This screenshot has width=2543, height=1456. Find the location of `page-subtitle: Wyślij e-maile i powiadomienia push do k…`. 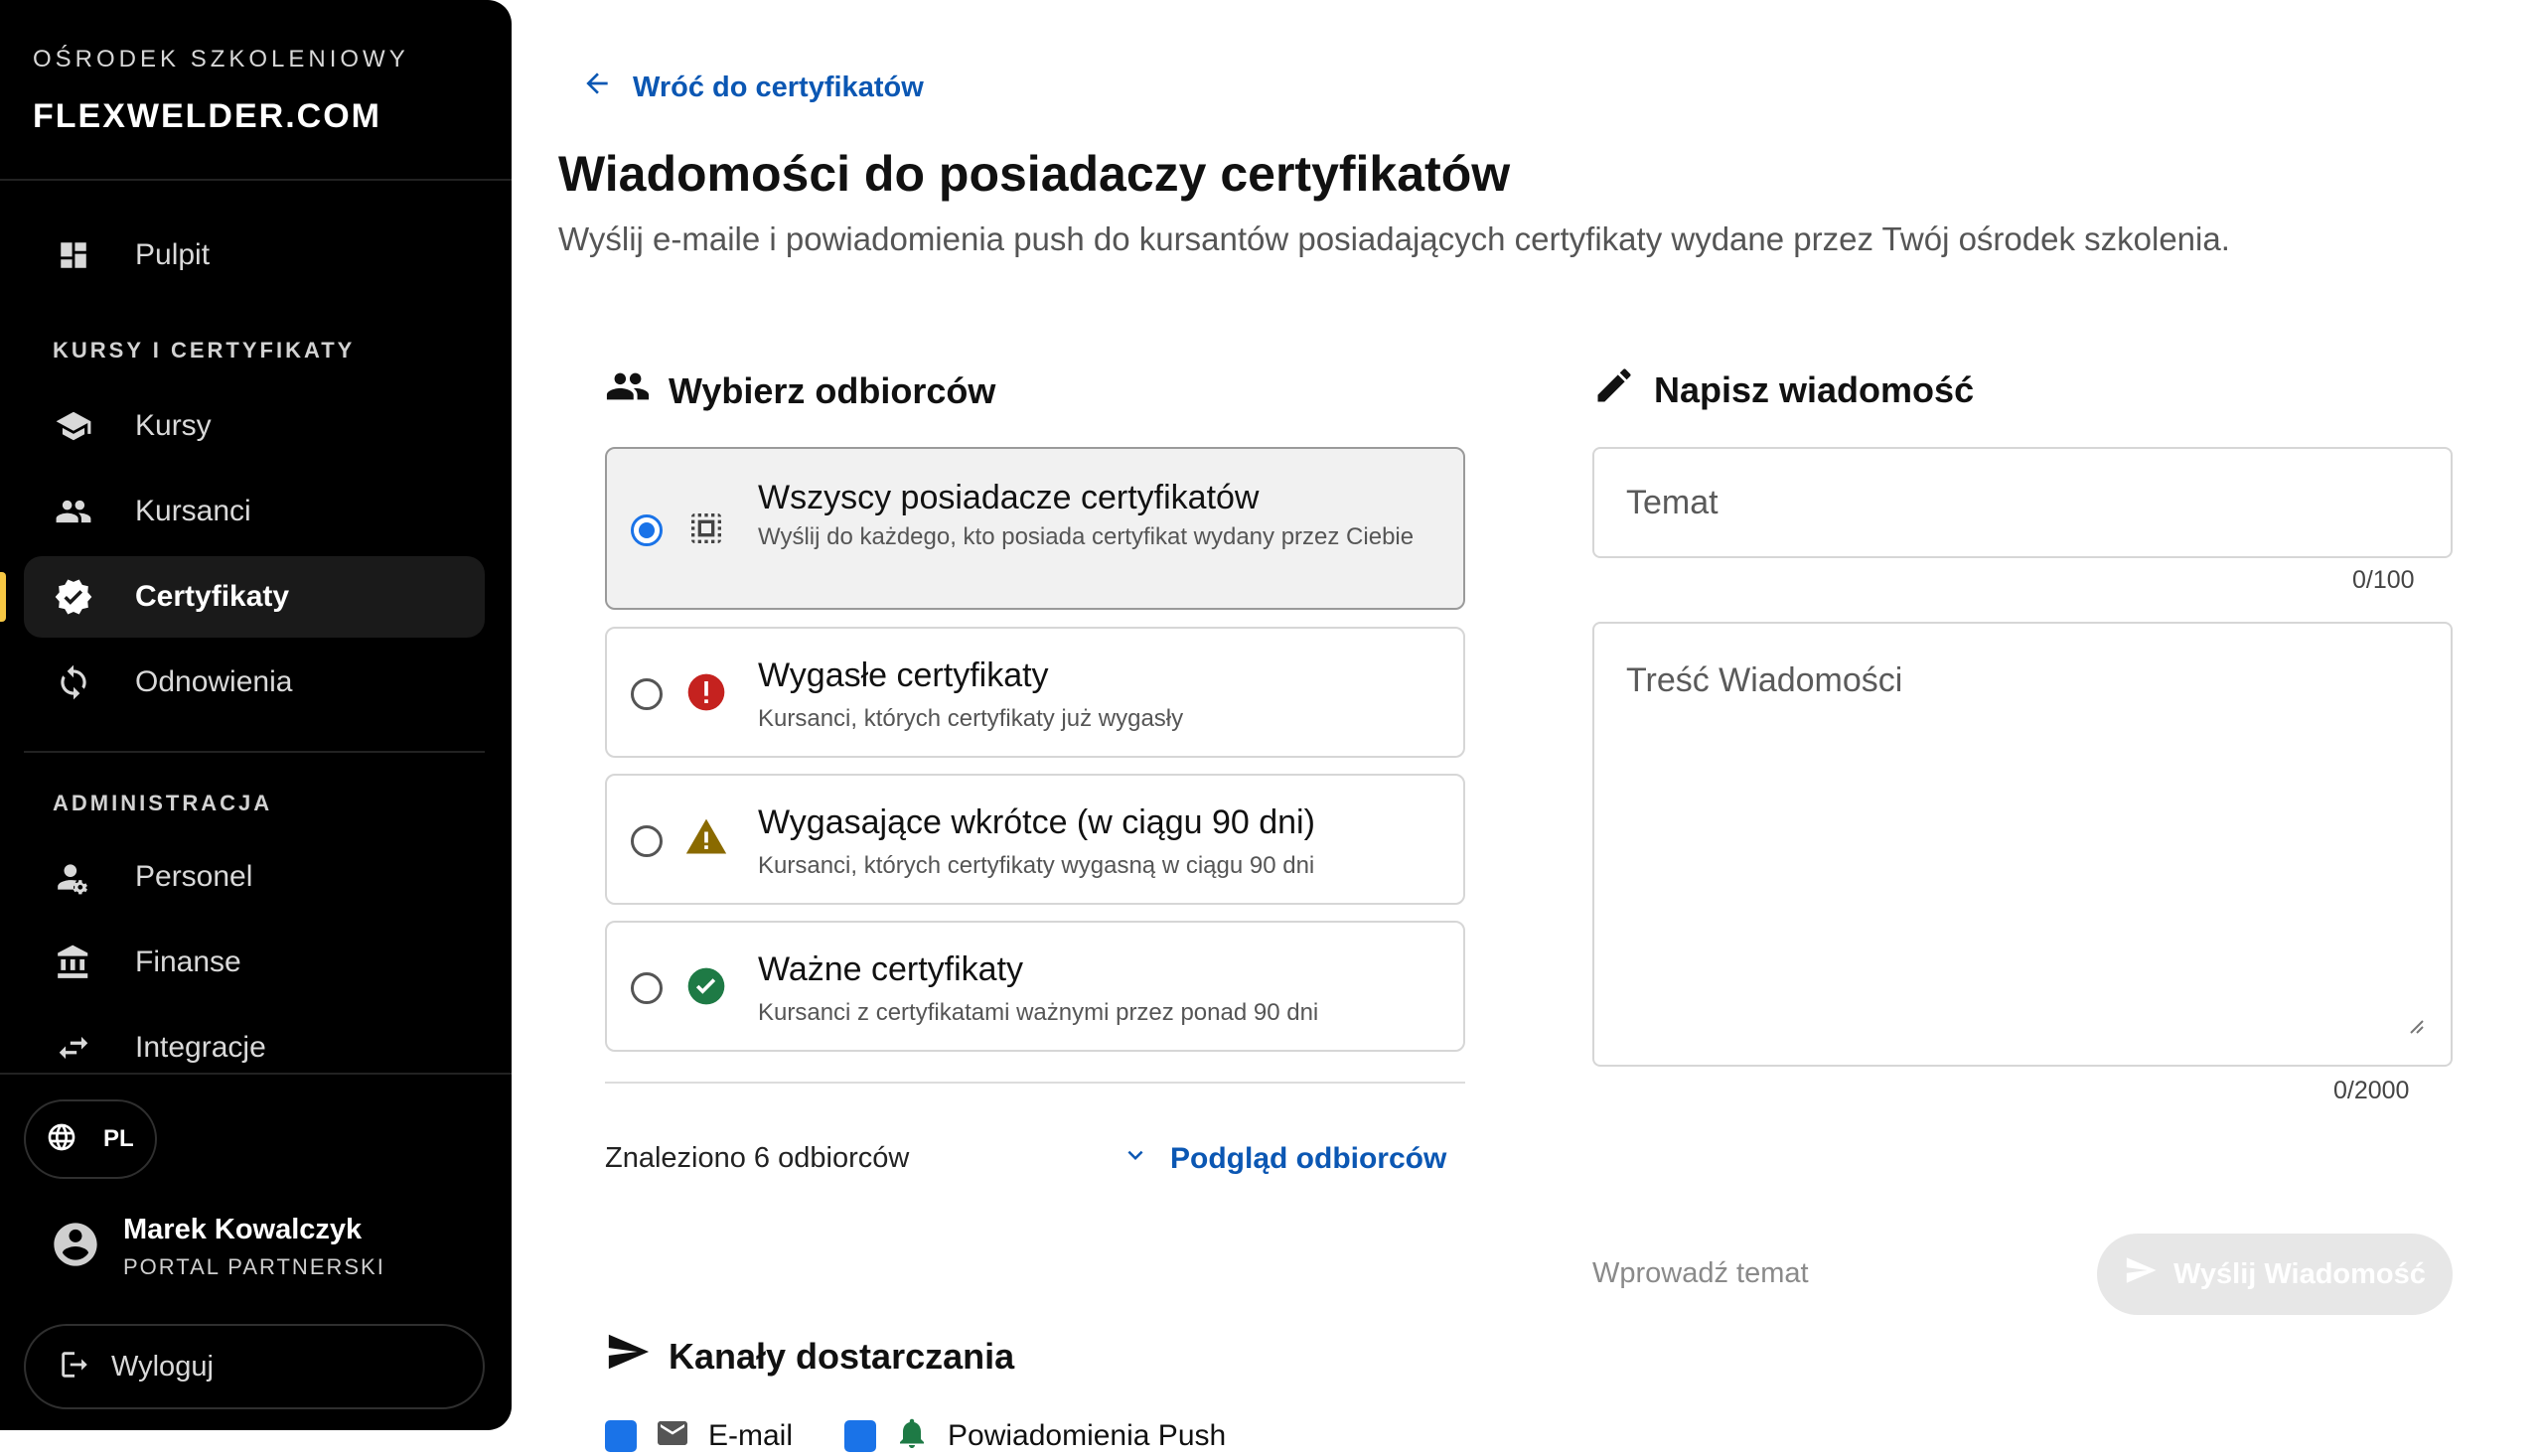

page-subtitle: Wyślij e-maile i powiadomienia push do k… is located at coordinates (1394, 238).